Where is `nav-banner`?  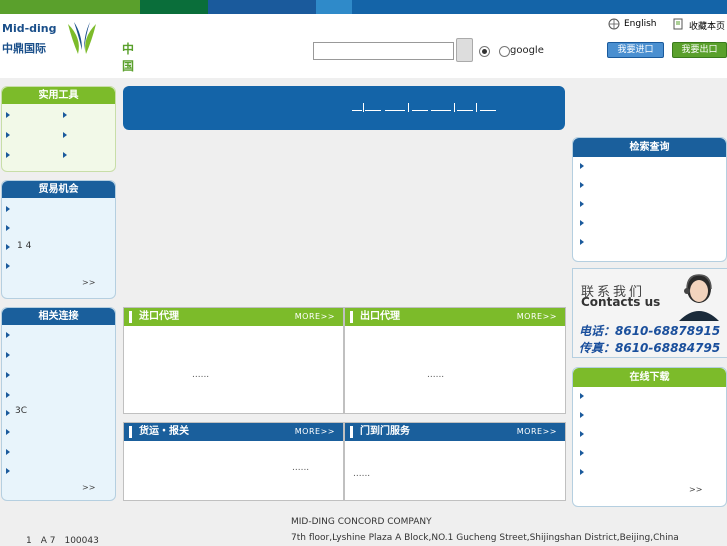 nav-banner is located at coordinates (344, 108).